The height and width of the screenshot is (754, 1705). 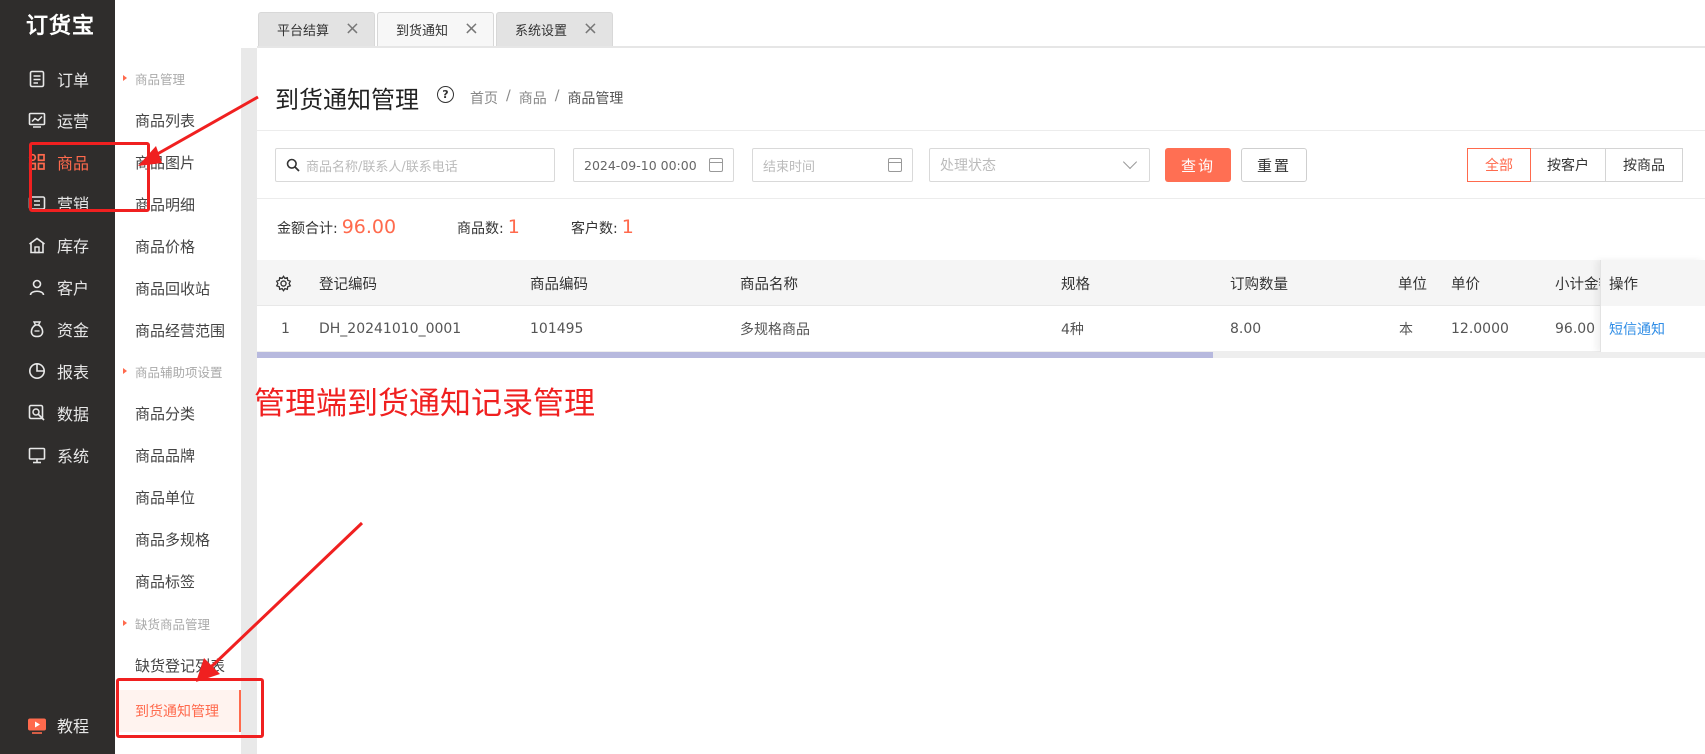 I want to click on cell-code: DH_20241010_0001, so click(x=390, y=329).